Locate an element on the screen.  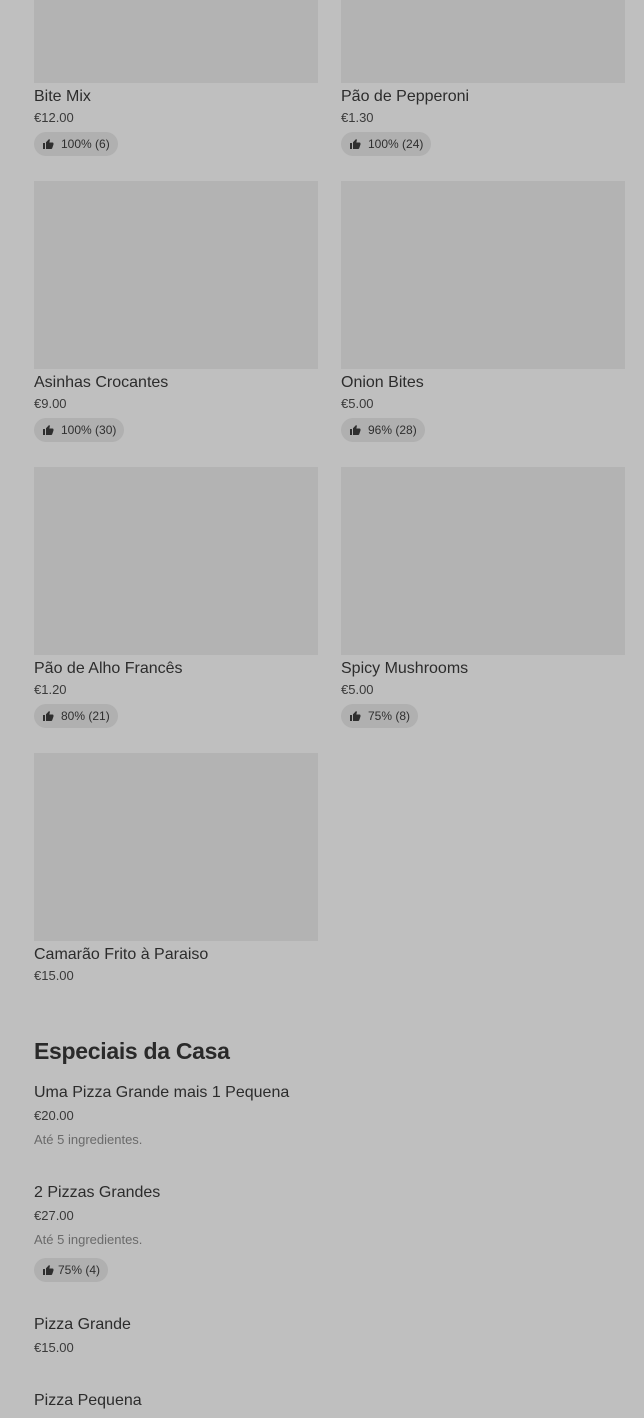
product-name: Camarão Frito à Paraiso is located at coordinates (121, 954).